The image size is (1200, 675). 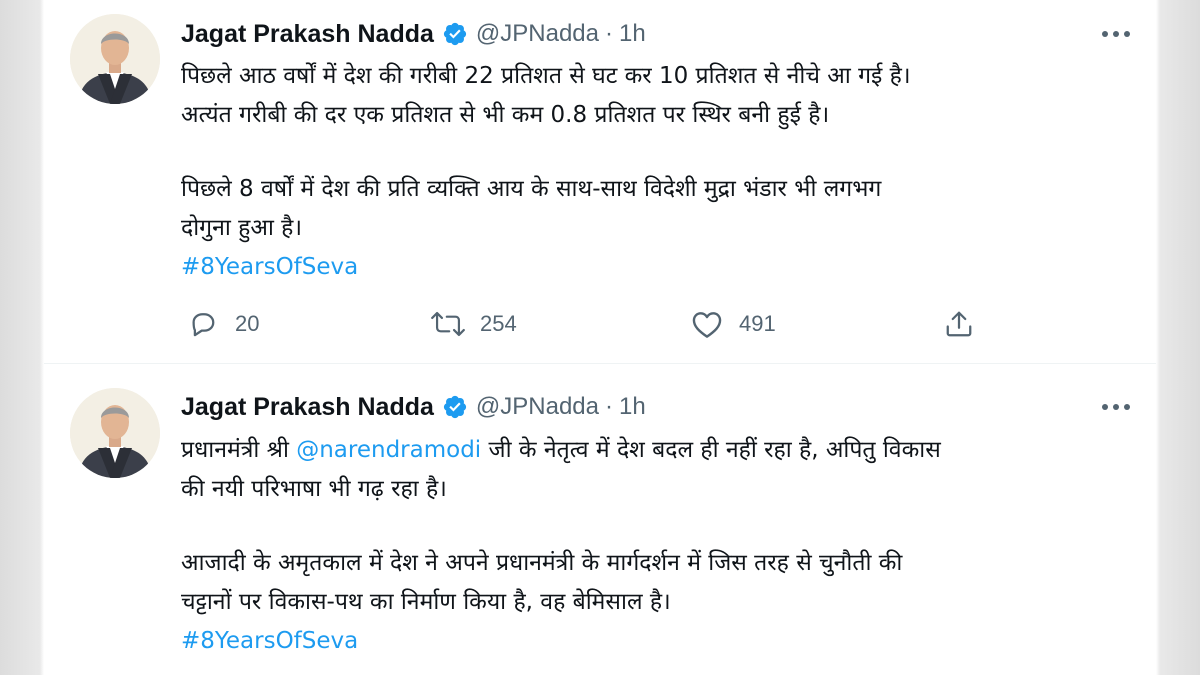 I want to click on heart-icon, so click(x=707, y=324).